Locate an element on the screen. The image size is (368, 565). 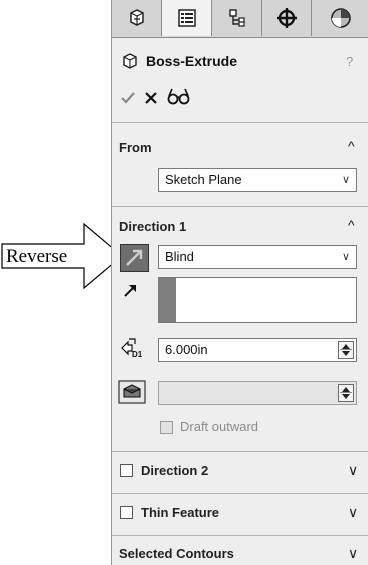
reverse-direction-button is located at coordinates (134, 258).